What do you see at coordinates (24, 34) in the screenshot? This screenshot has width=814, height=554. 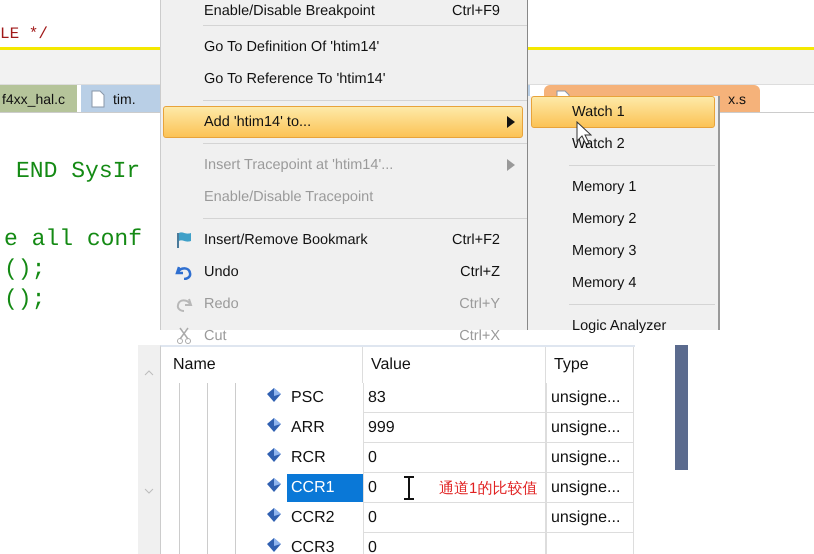 I see `code-comment: LE */` at bounding box center [24, 34].